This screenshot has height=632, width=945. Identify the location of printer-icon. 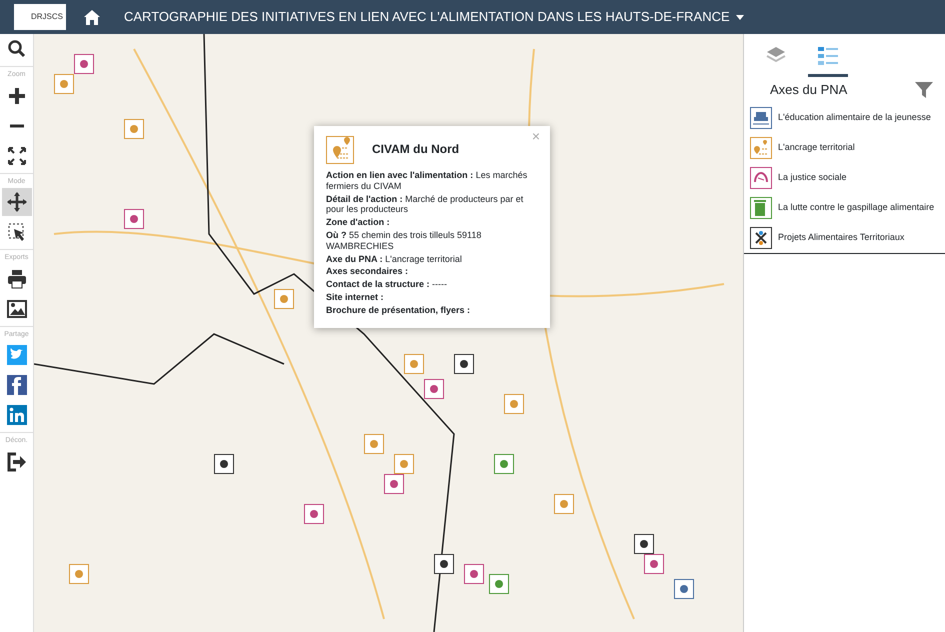
(17, 278).